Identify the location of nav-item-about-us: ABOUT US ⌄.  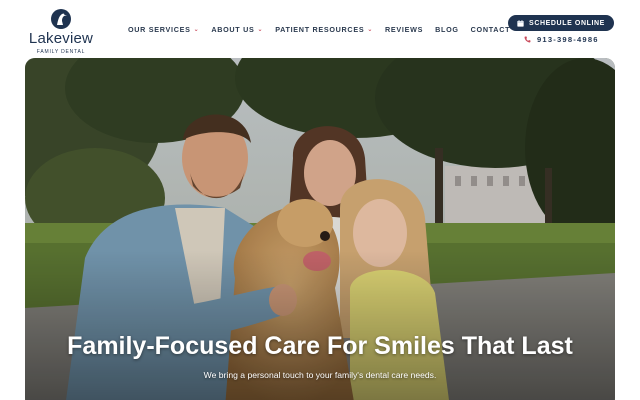
(237, 29).